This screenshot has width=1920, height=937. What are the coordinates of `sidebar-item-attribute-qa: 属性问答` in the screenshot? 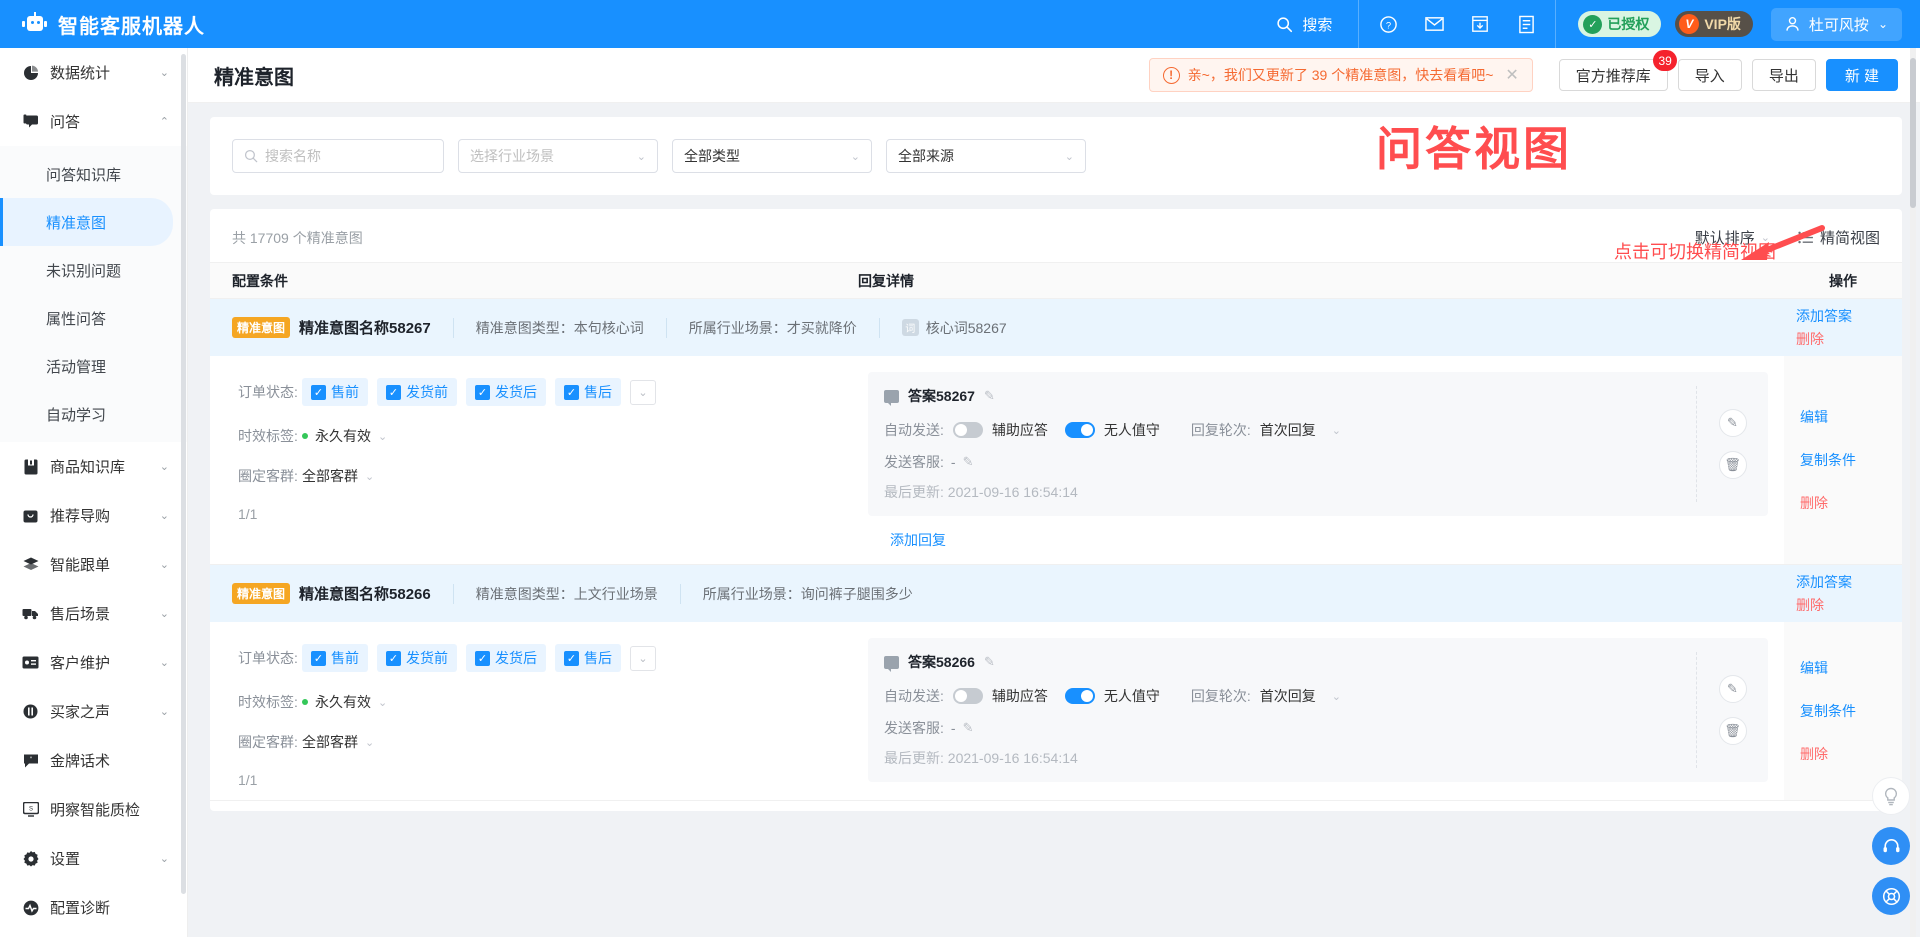 It's located at (93, 318).